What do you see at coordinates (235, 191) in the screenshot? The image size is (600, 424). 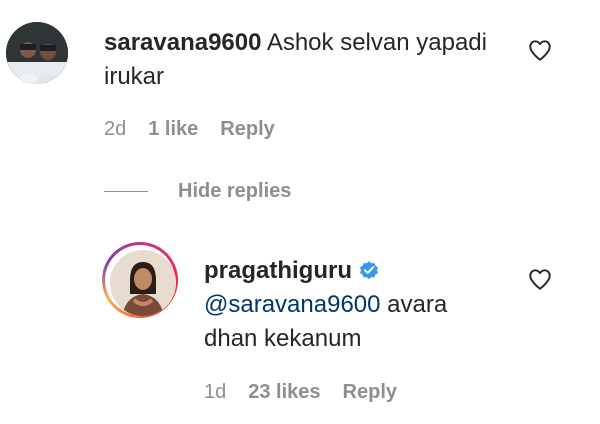 I see `hide-replies-label: Hide replies` at bounding box center [235, 191].